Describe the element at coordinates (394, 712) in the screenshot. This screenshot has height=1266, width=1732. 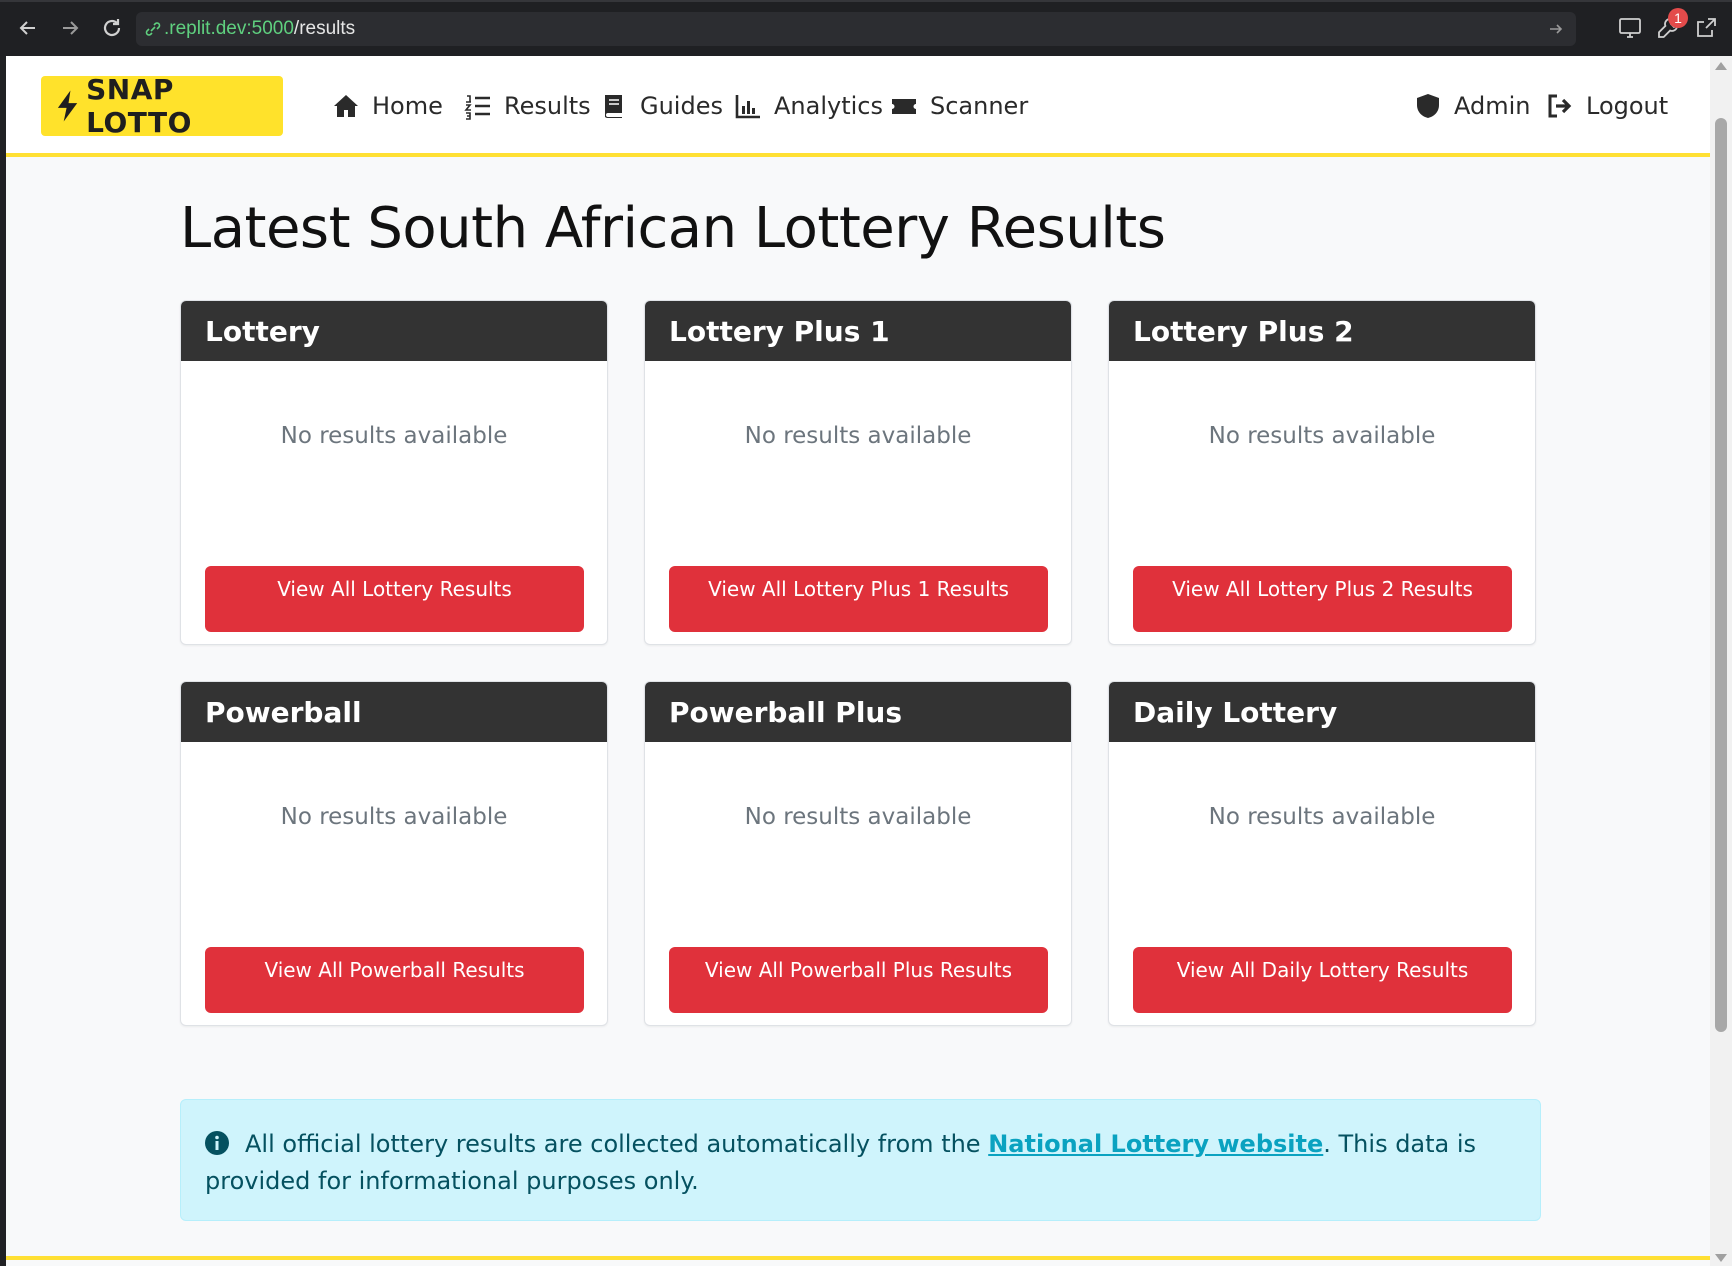
I see `card-title: Powerball` at that location.